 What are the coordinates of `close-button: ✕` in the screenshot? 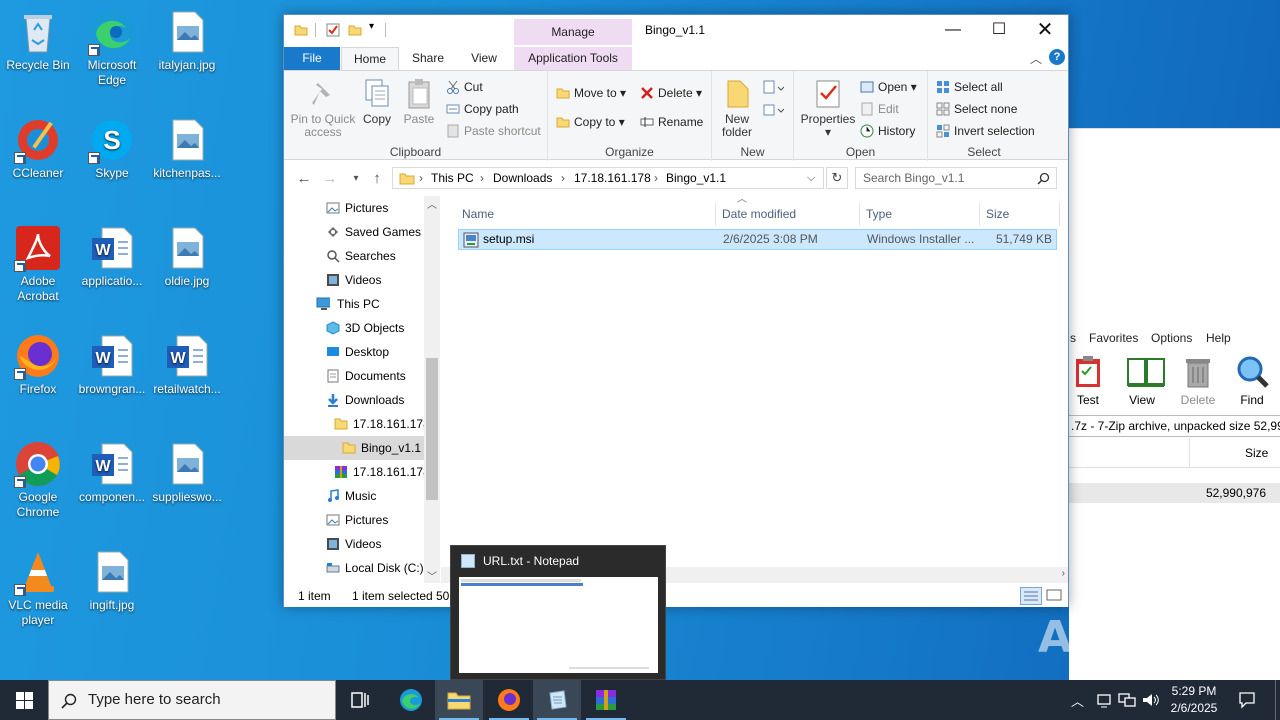 It's located at (1045, 30).